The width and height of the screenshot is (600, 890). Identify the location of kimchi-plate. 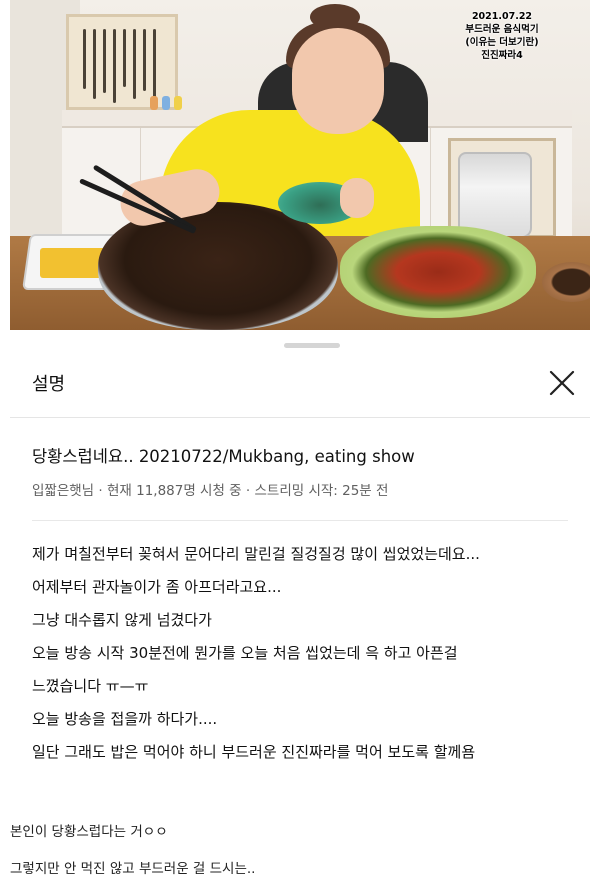
(438, 272).